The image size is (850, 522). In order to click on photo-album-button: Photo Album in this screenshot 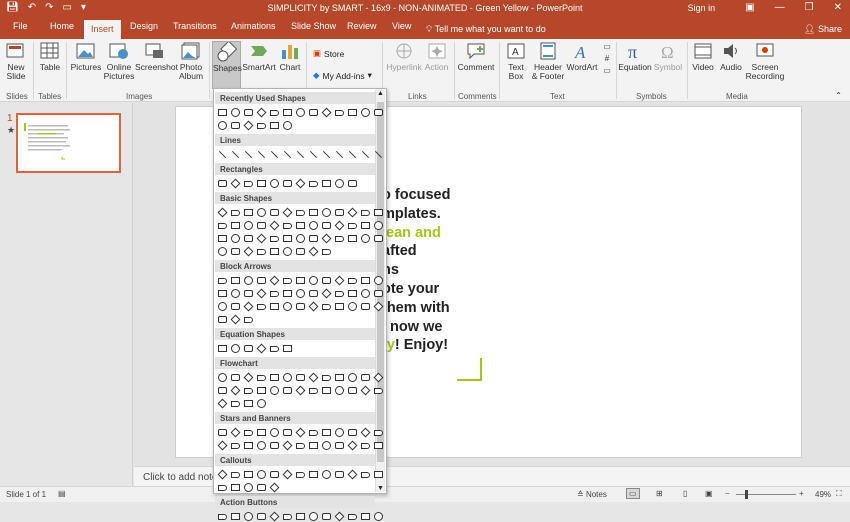, I will do `click(191, 61)`.